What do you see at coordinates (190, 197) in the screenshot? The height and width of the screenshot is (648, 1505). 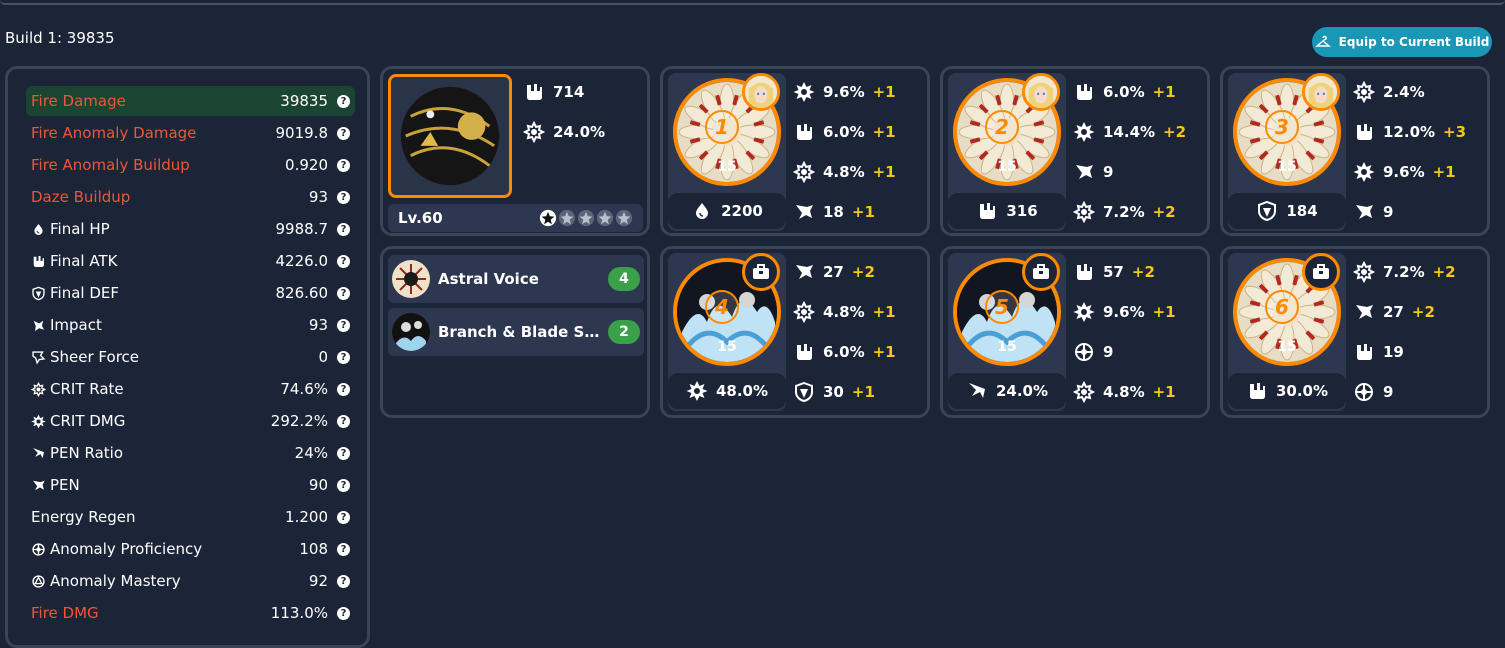 I see `stat-row: Daze Buildup 93?` at bounding box center [190, 197].